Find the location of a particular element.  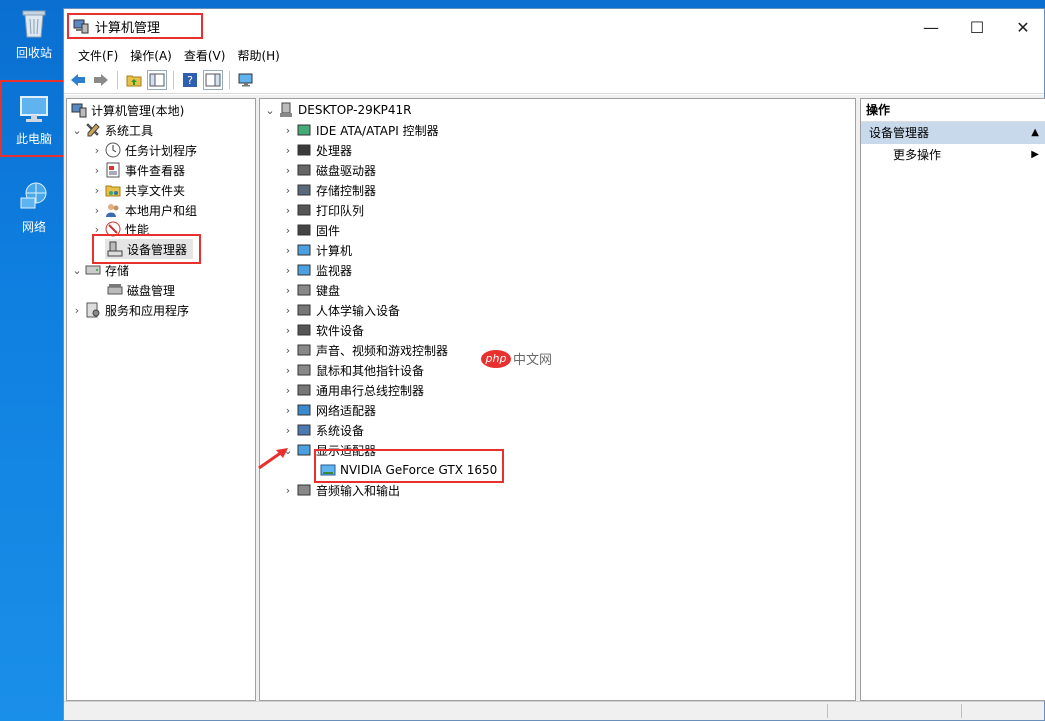

tree-item-device-manager: 设备管理器 is located at coordinates (149, 249).